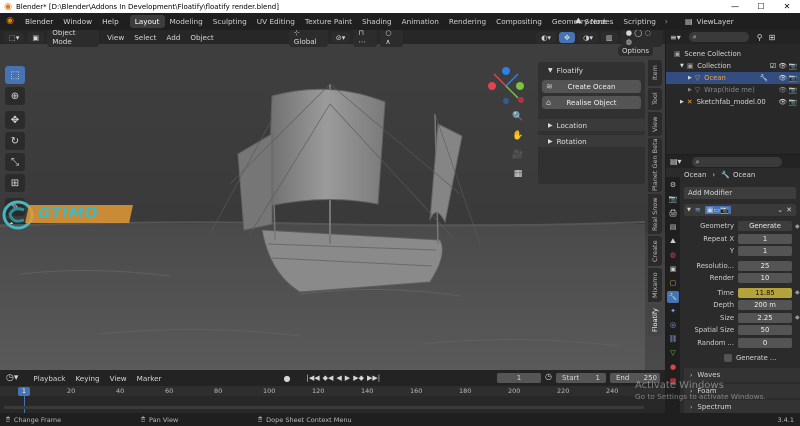 The image size is (800, 426). What do you see at coordinates (147, 21) in the screenshot?
I see `tab-layout: Layout` at bounding box center [147, 21].